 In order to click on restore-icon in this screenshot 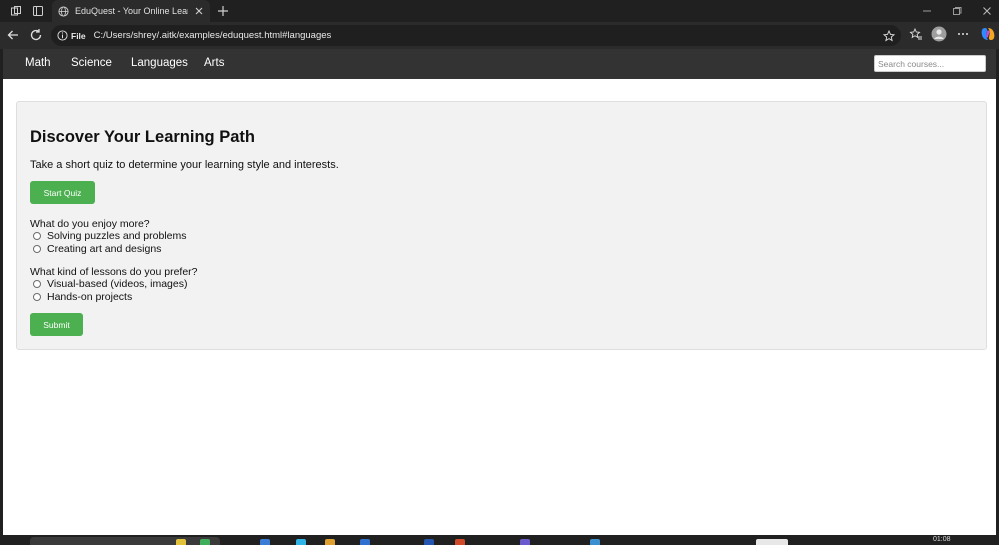, I will do `click(957, 11)`.